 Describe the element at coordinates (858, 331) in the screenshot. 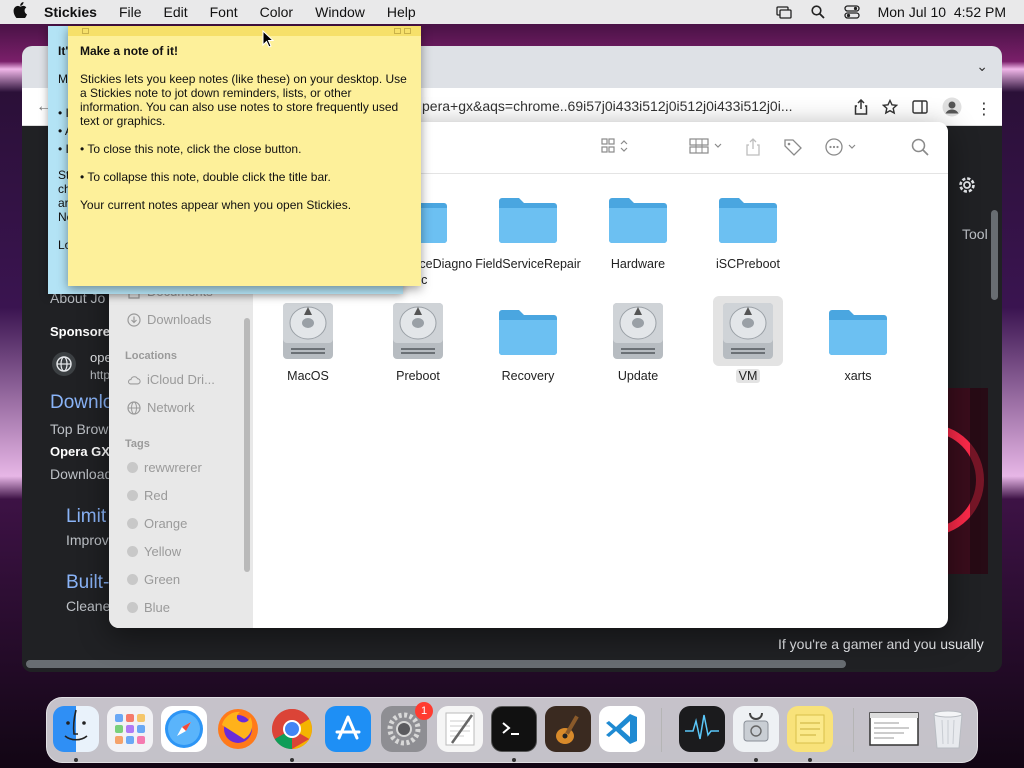

I see `folder-icon` at that location.